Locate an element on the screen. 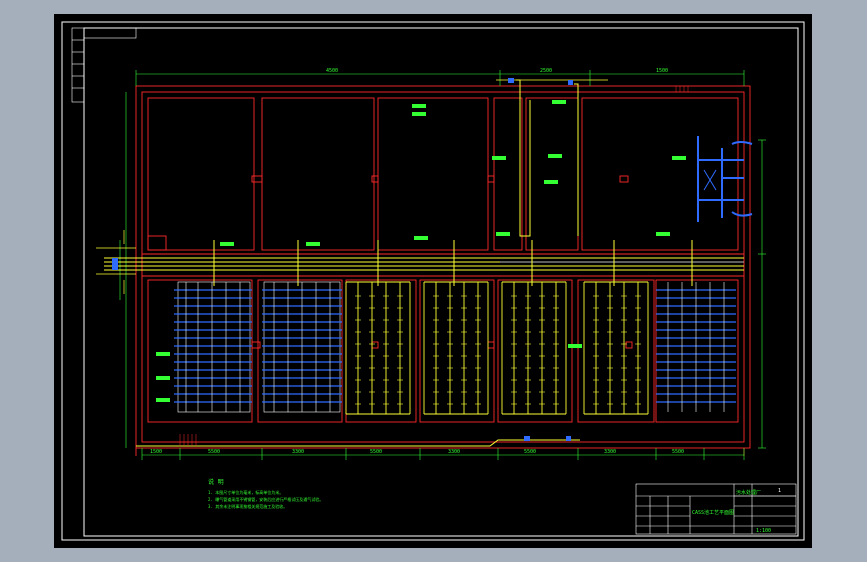 This screenshot has width=867, height=562. dim-bottom-3: 3300 is located at coordinates (298, 452).